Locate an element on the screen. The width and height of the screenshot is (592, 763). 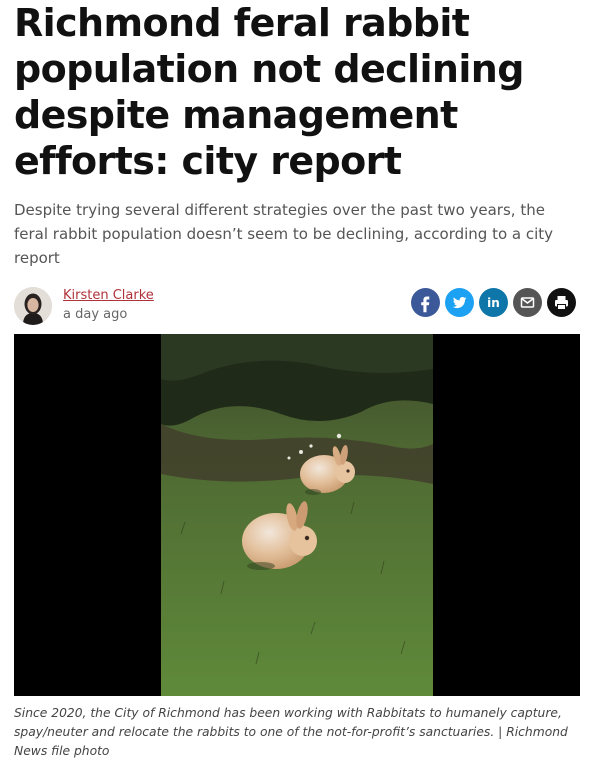
author-avatar is located at coordinates (33, 306).